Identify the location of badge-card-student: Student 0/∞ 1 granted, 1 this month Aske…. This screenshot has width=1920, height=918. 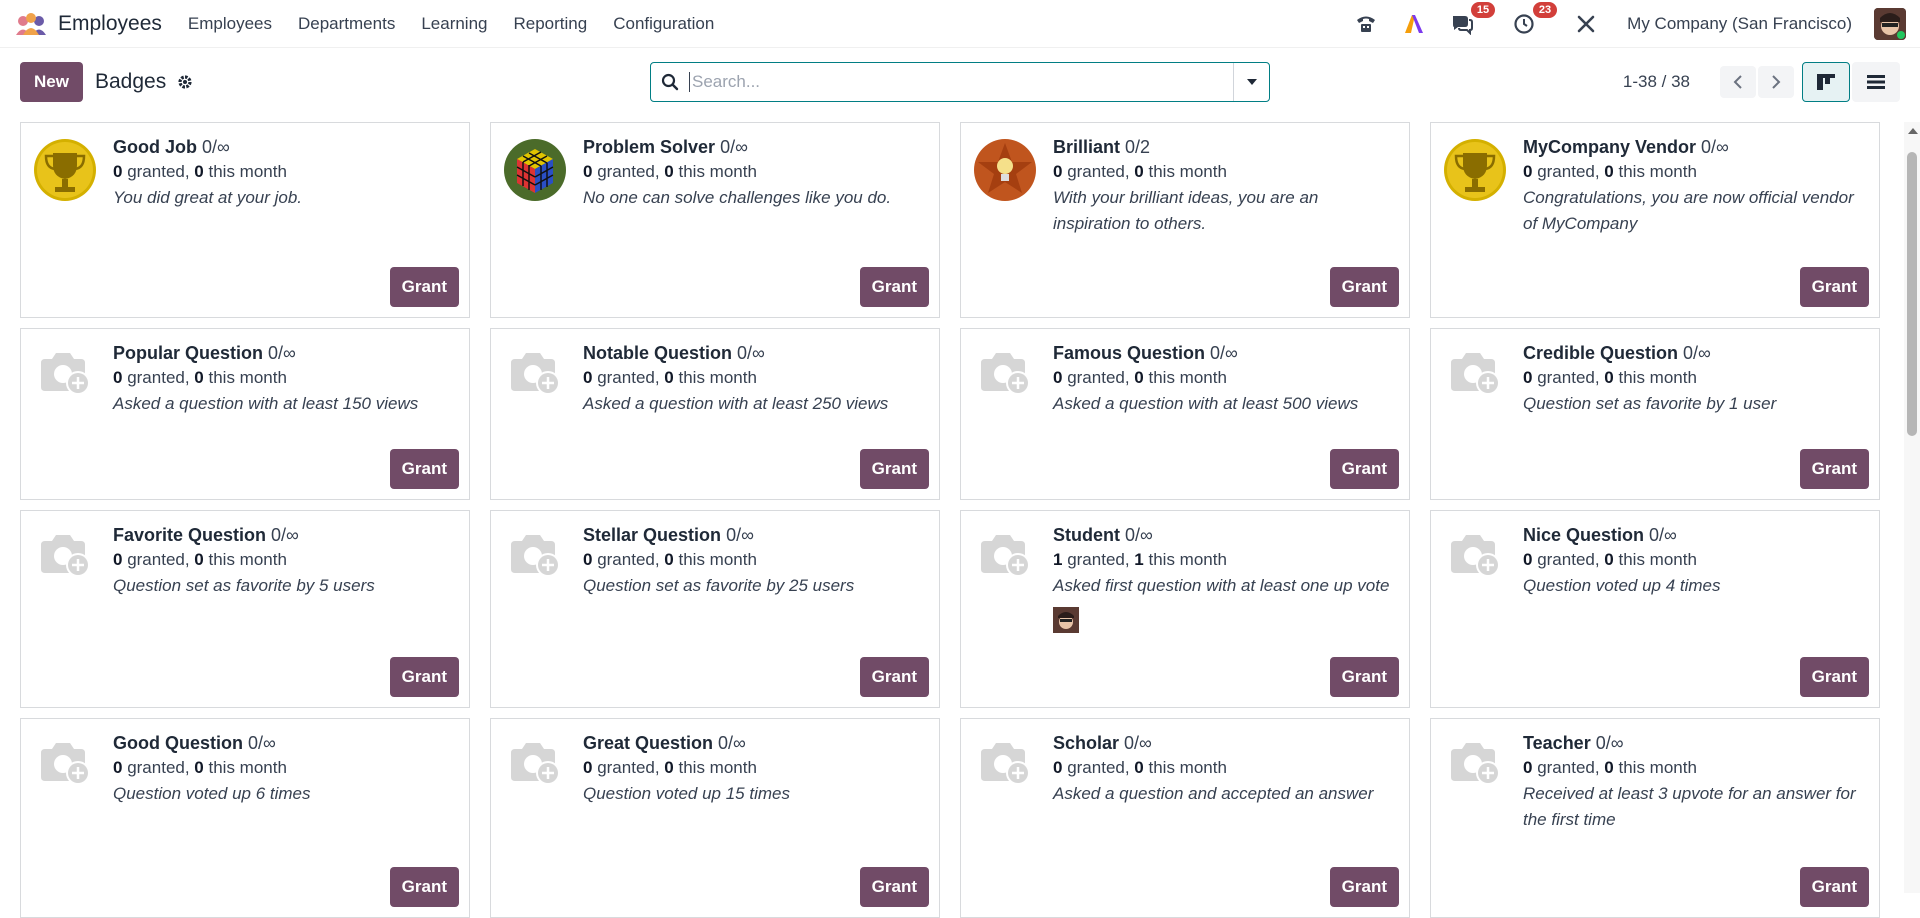
(1185, 609).